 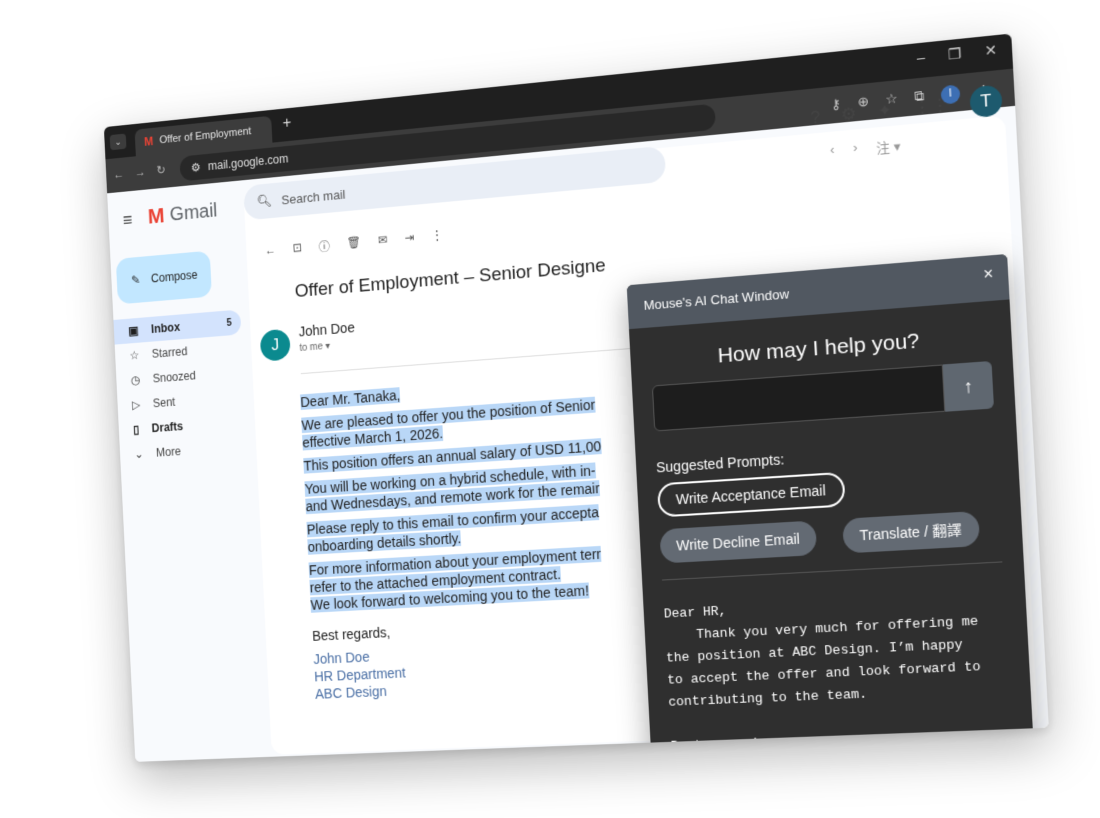 I want to click on signature-company: ABC Design, so click(x=351, y=692).